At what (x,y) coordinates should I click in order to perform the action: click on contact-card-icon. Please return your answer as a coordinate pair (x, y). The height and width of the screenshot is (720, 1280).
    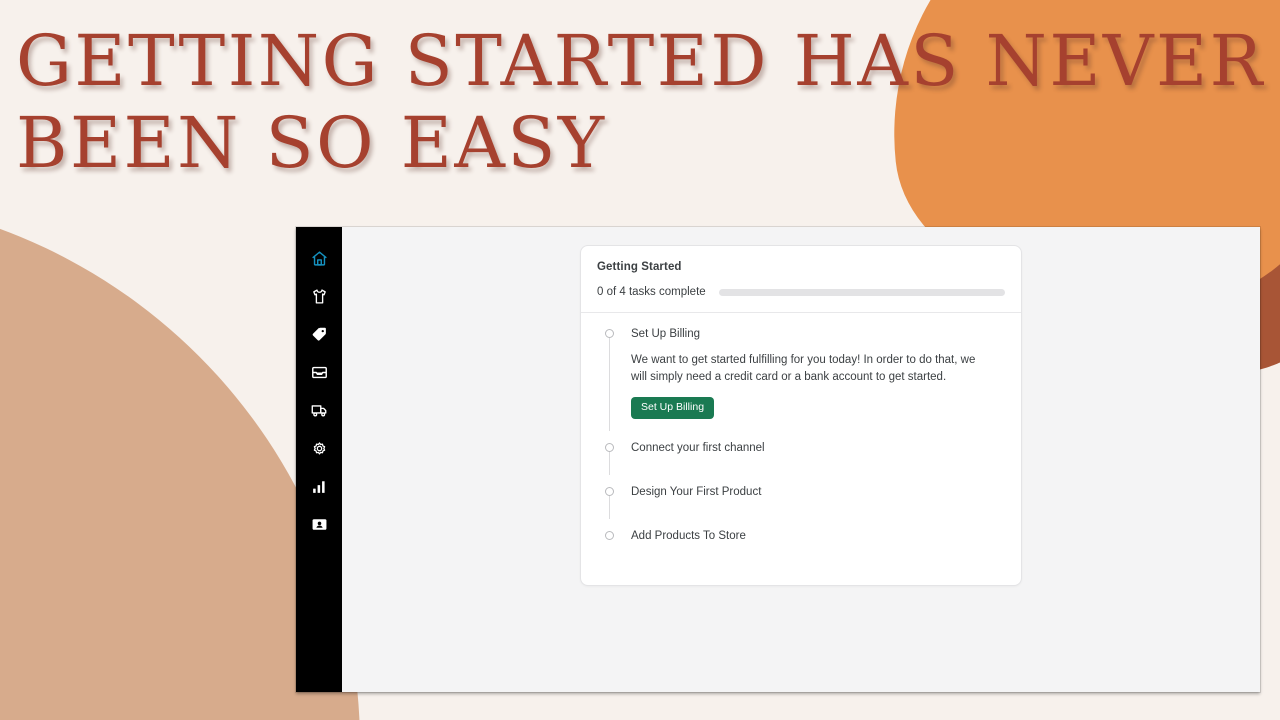
    Looking at the image, I should click on (319, 524).